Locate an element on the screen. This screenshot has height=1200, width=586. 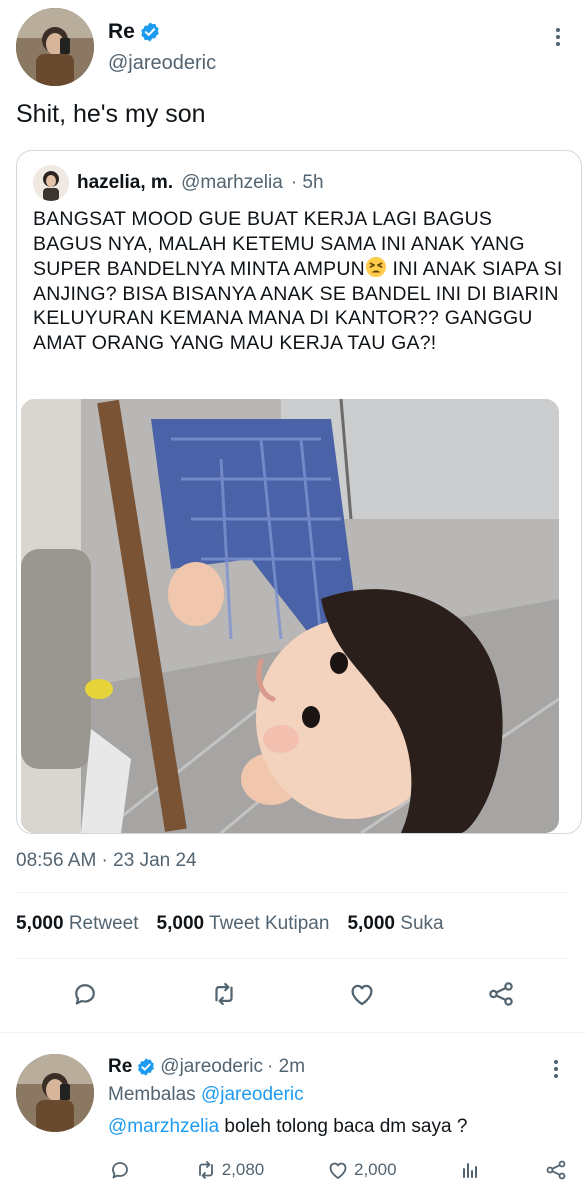
tired-face-emoji-icon is located at coordinates (376, 267).